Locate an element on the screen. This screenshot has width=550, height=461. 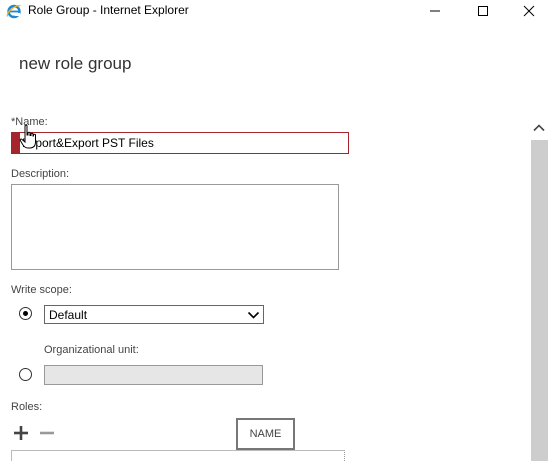
remove-role-button is located at coordinates (47, 433).